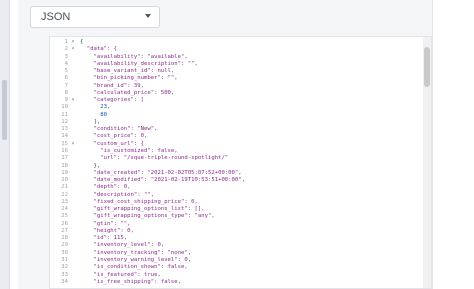 Image resolution: width=474 pixels, height=289 pixels. I want to click on code-line: 16 "is_customized": false,, so click(147, 151).